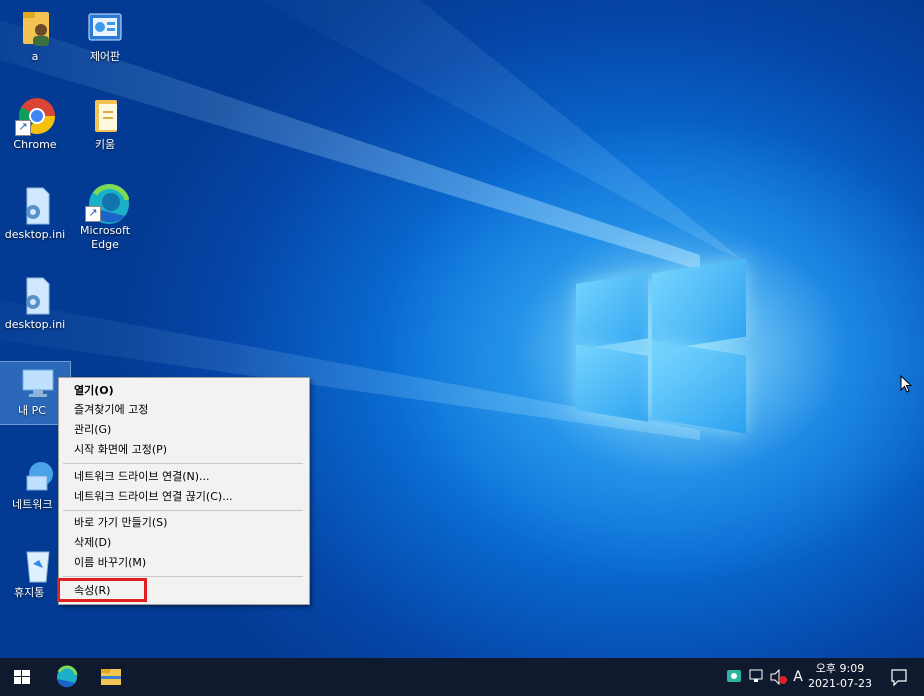 This screenshot has width=924, height=700. What do you see at coordinates (778, 677) in the screenshot?
I see `volume-muted-icon` at bounding box center [778, 677].